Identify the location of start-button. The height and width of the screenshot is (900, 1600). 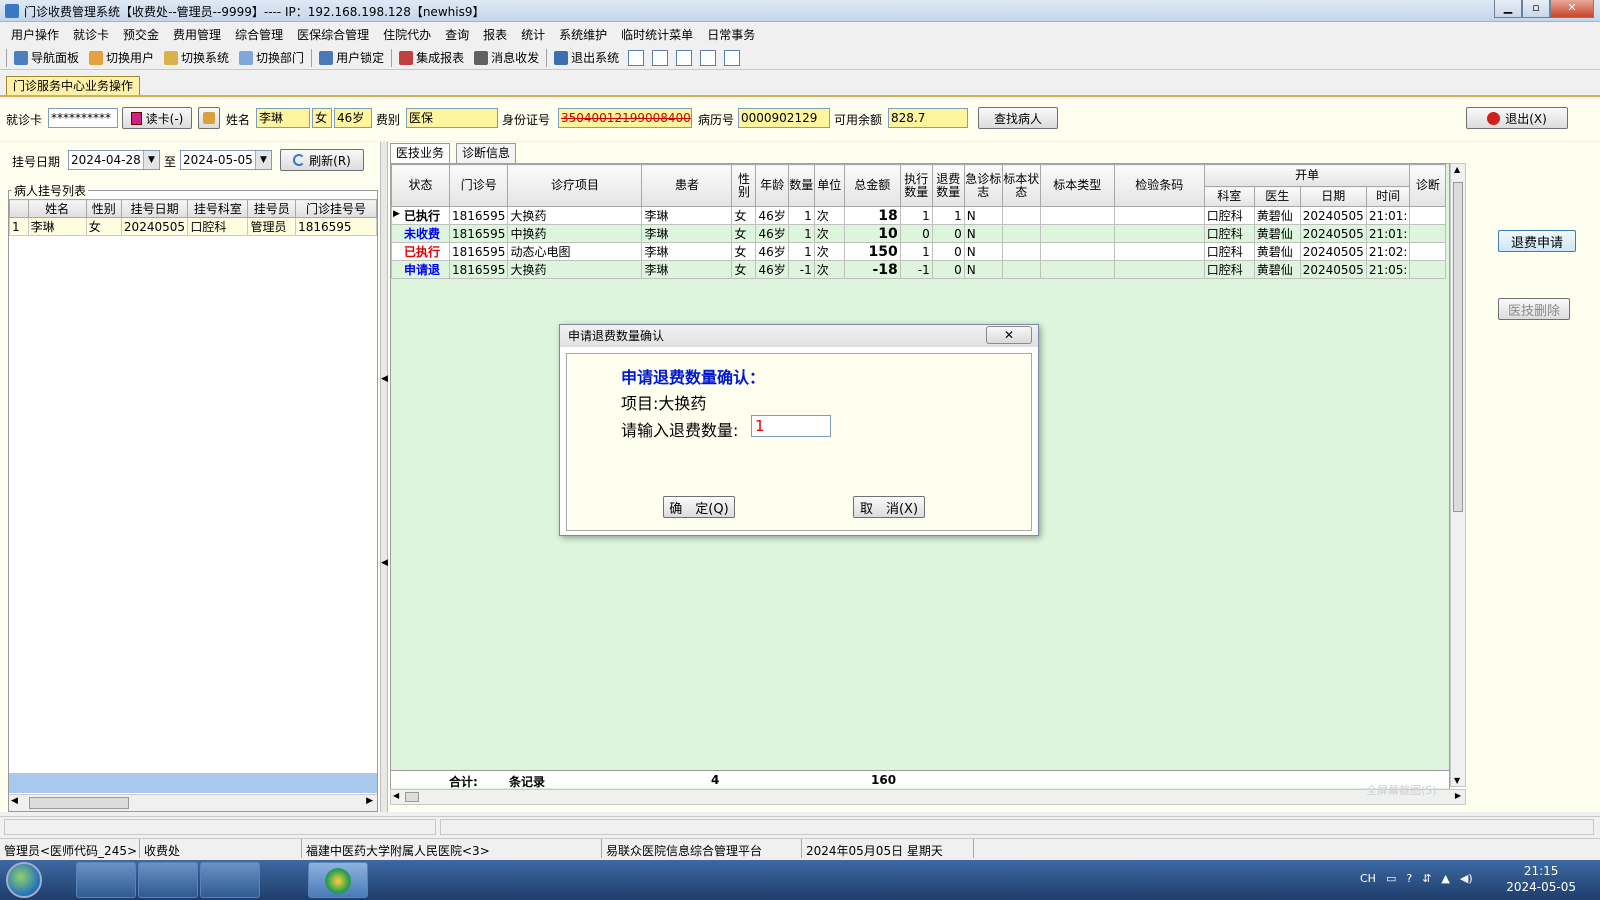
(24, 880).